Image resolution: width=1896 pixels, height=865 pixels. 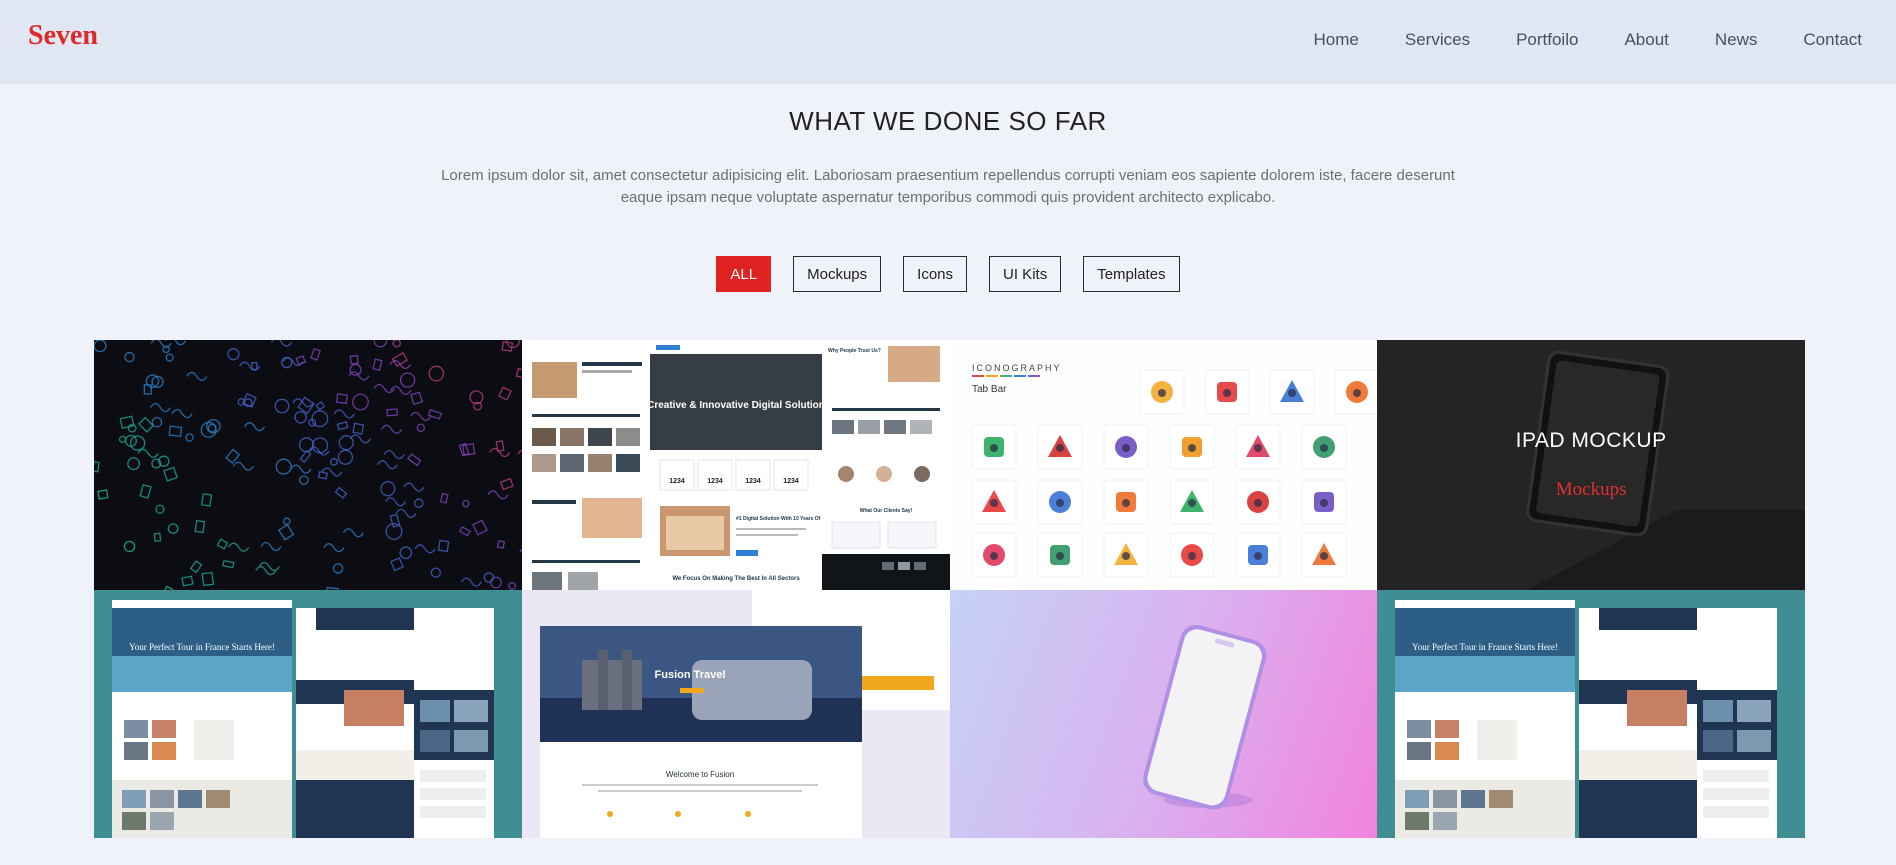 What do you see at coordinates (1059, 447) in the screenshot?
I see `sun-icon` at bounding box center [1059, 447].